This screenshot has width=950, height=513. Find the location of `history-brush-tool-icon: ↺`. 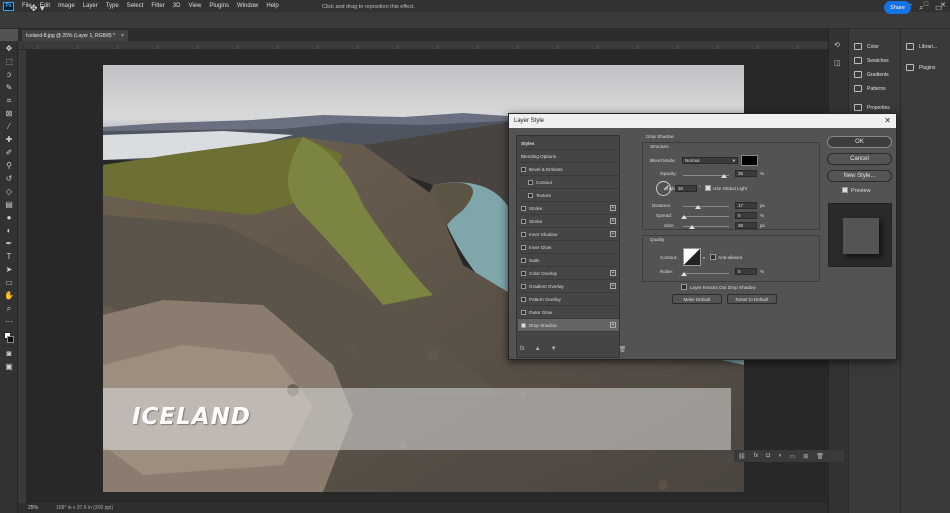

history-brush-tool-icon: ↺ is located at coordinates (9, 178).